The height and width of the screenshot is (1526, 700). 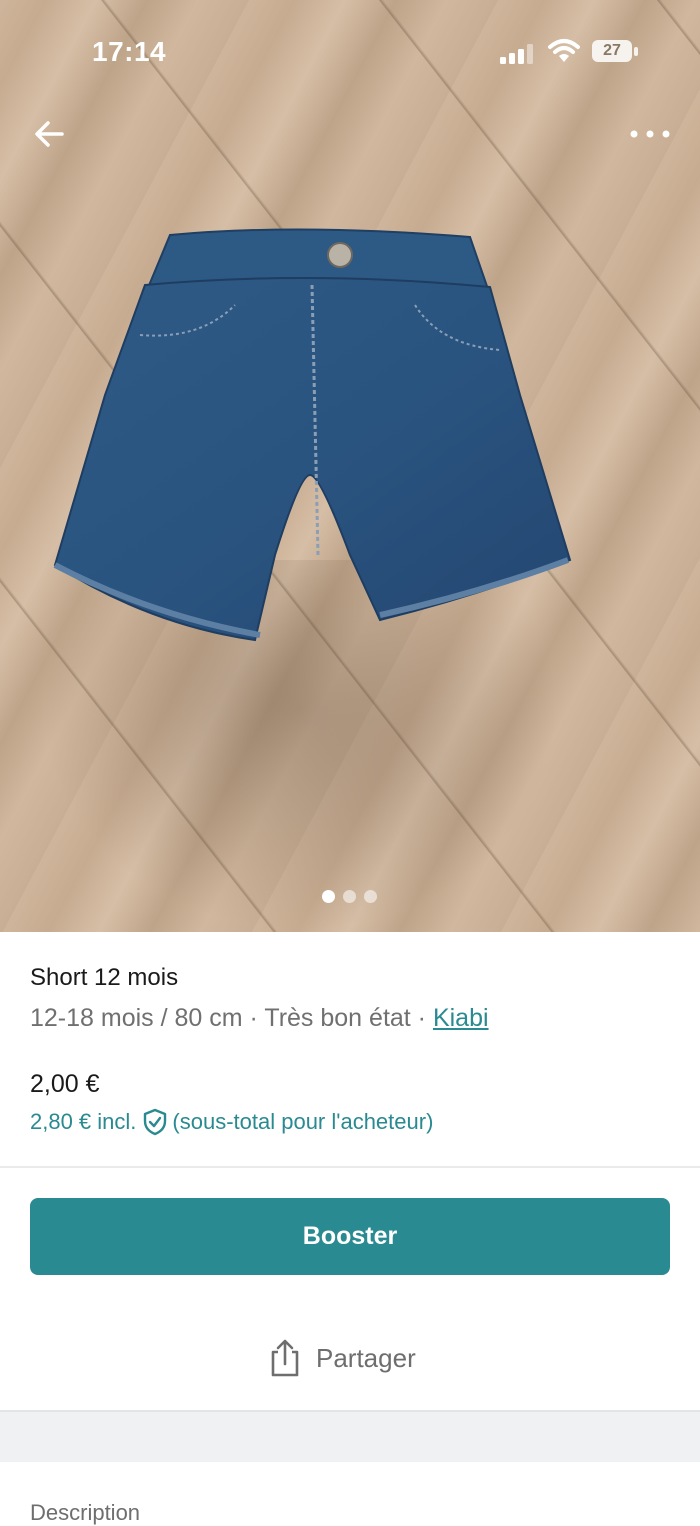 What do you see at coordinates (612, 50) in the screenshot?
I see `battery-level: 27` at bounding box center [612, 50].